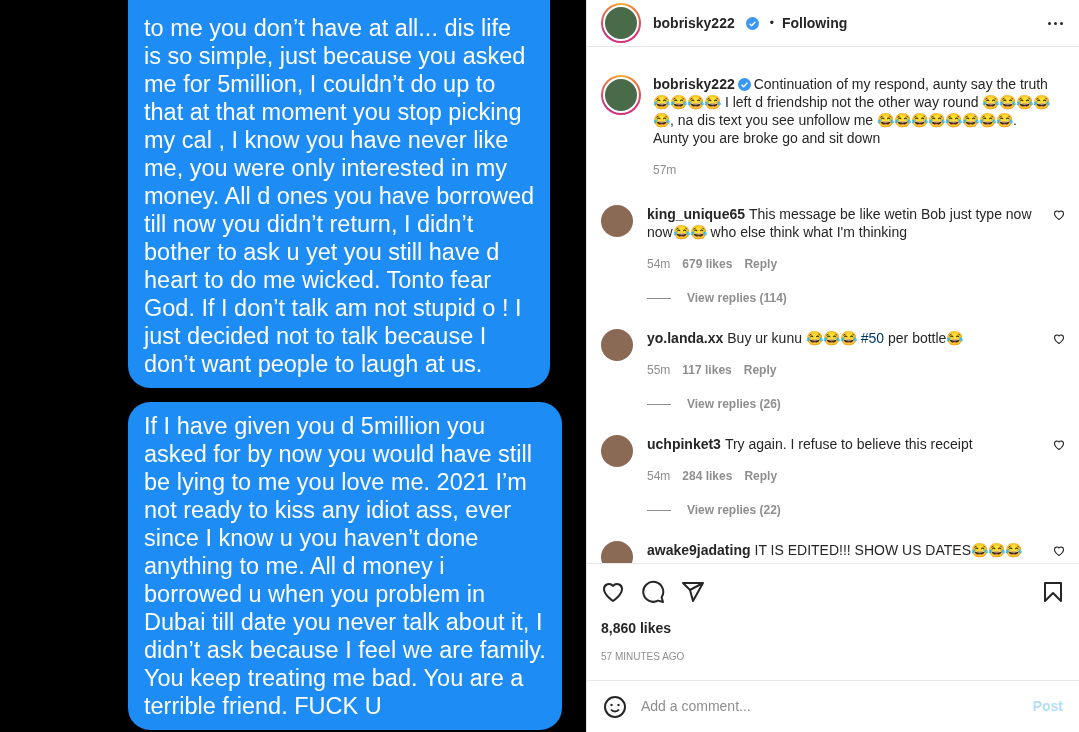  Describe the element at coordinates (1053, 592) in the screenshot. I see `bookmark-icon` at that location.